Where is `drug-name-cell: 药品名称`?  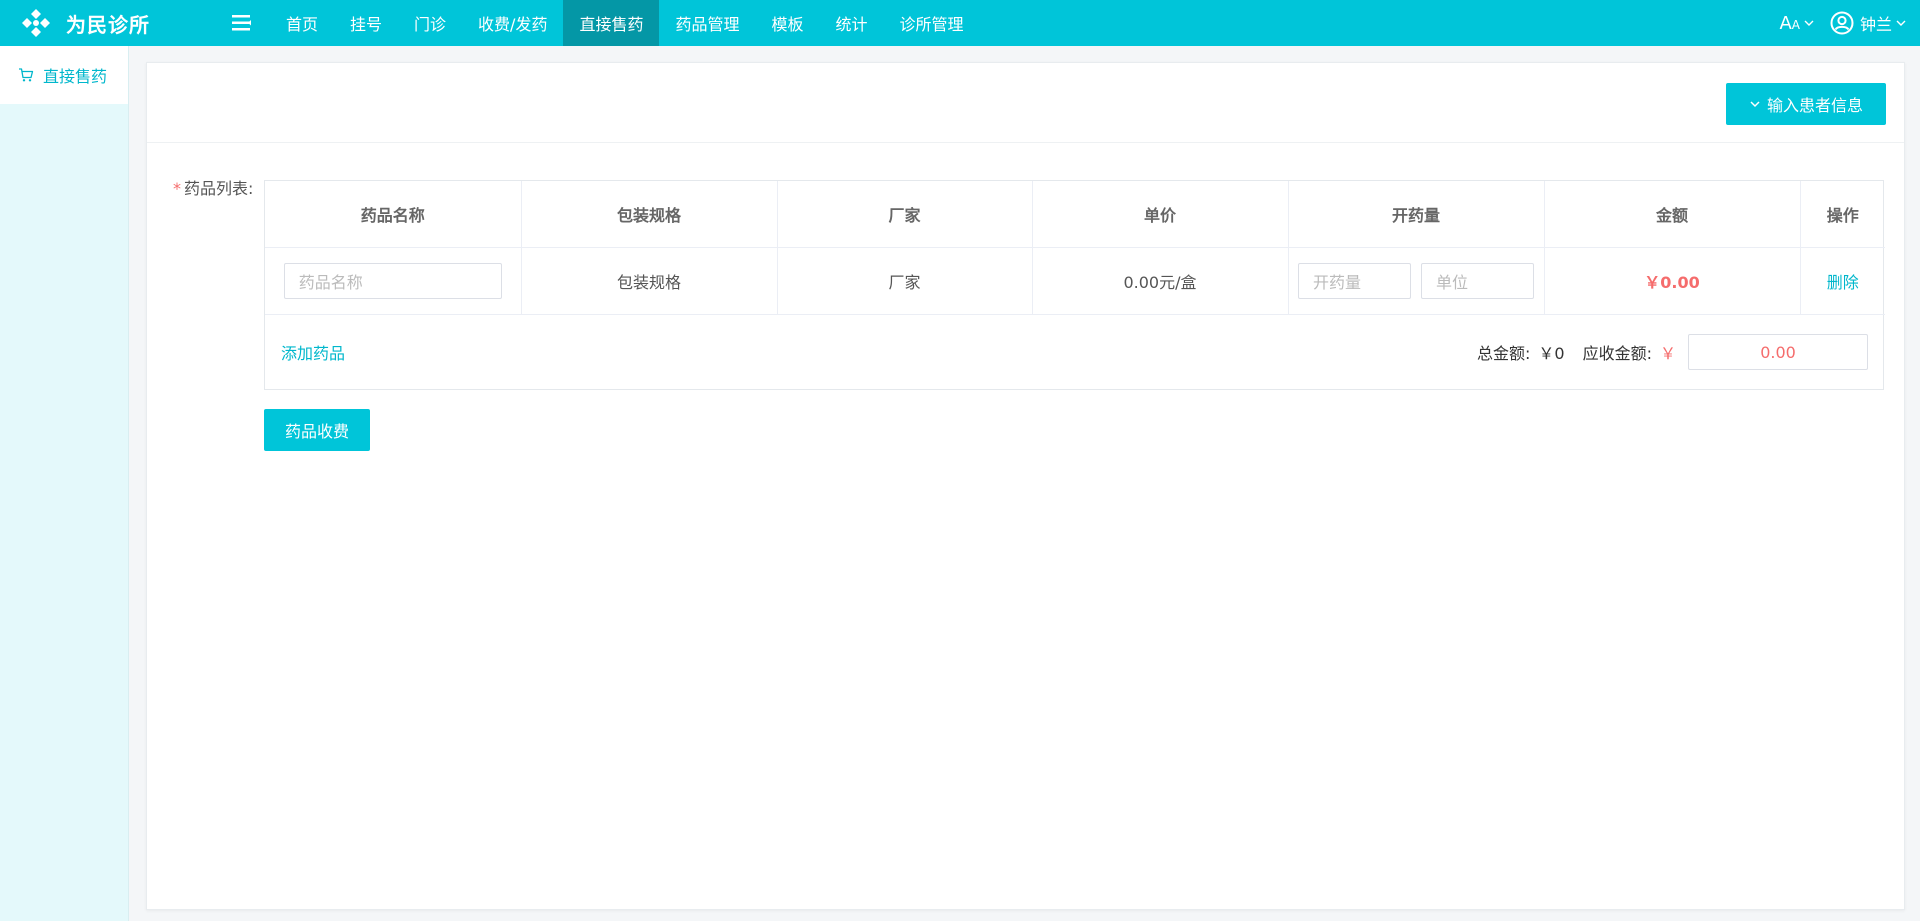 drug-name-cell: 药品名称 is located at coordinates (393, 281).